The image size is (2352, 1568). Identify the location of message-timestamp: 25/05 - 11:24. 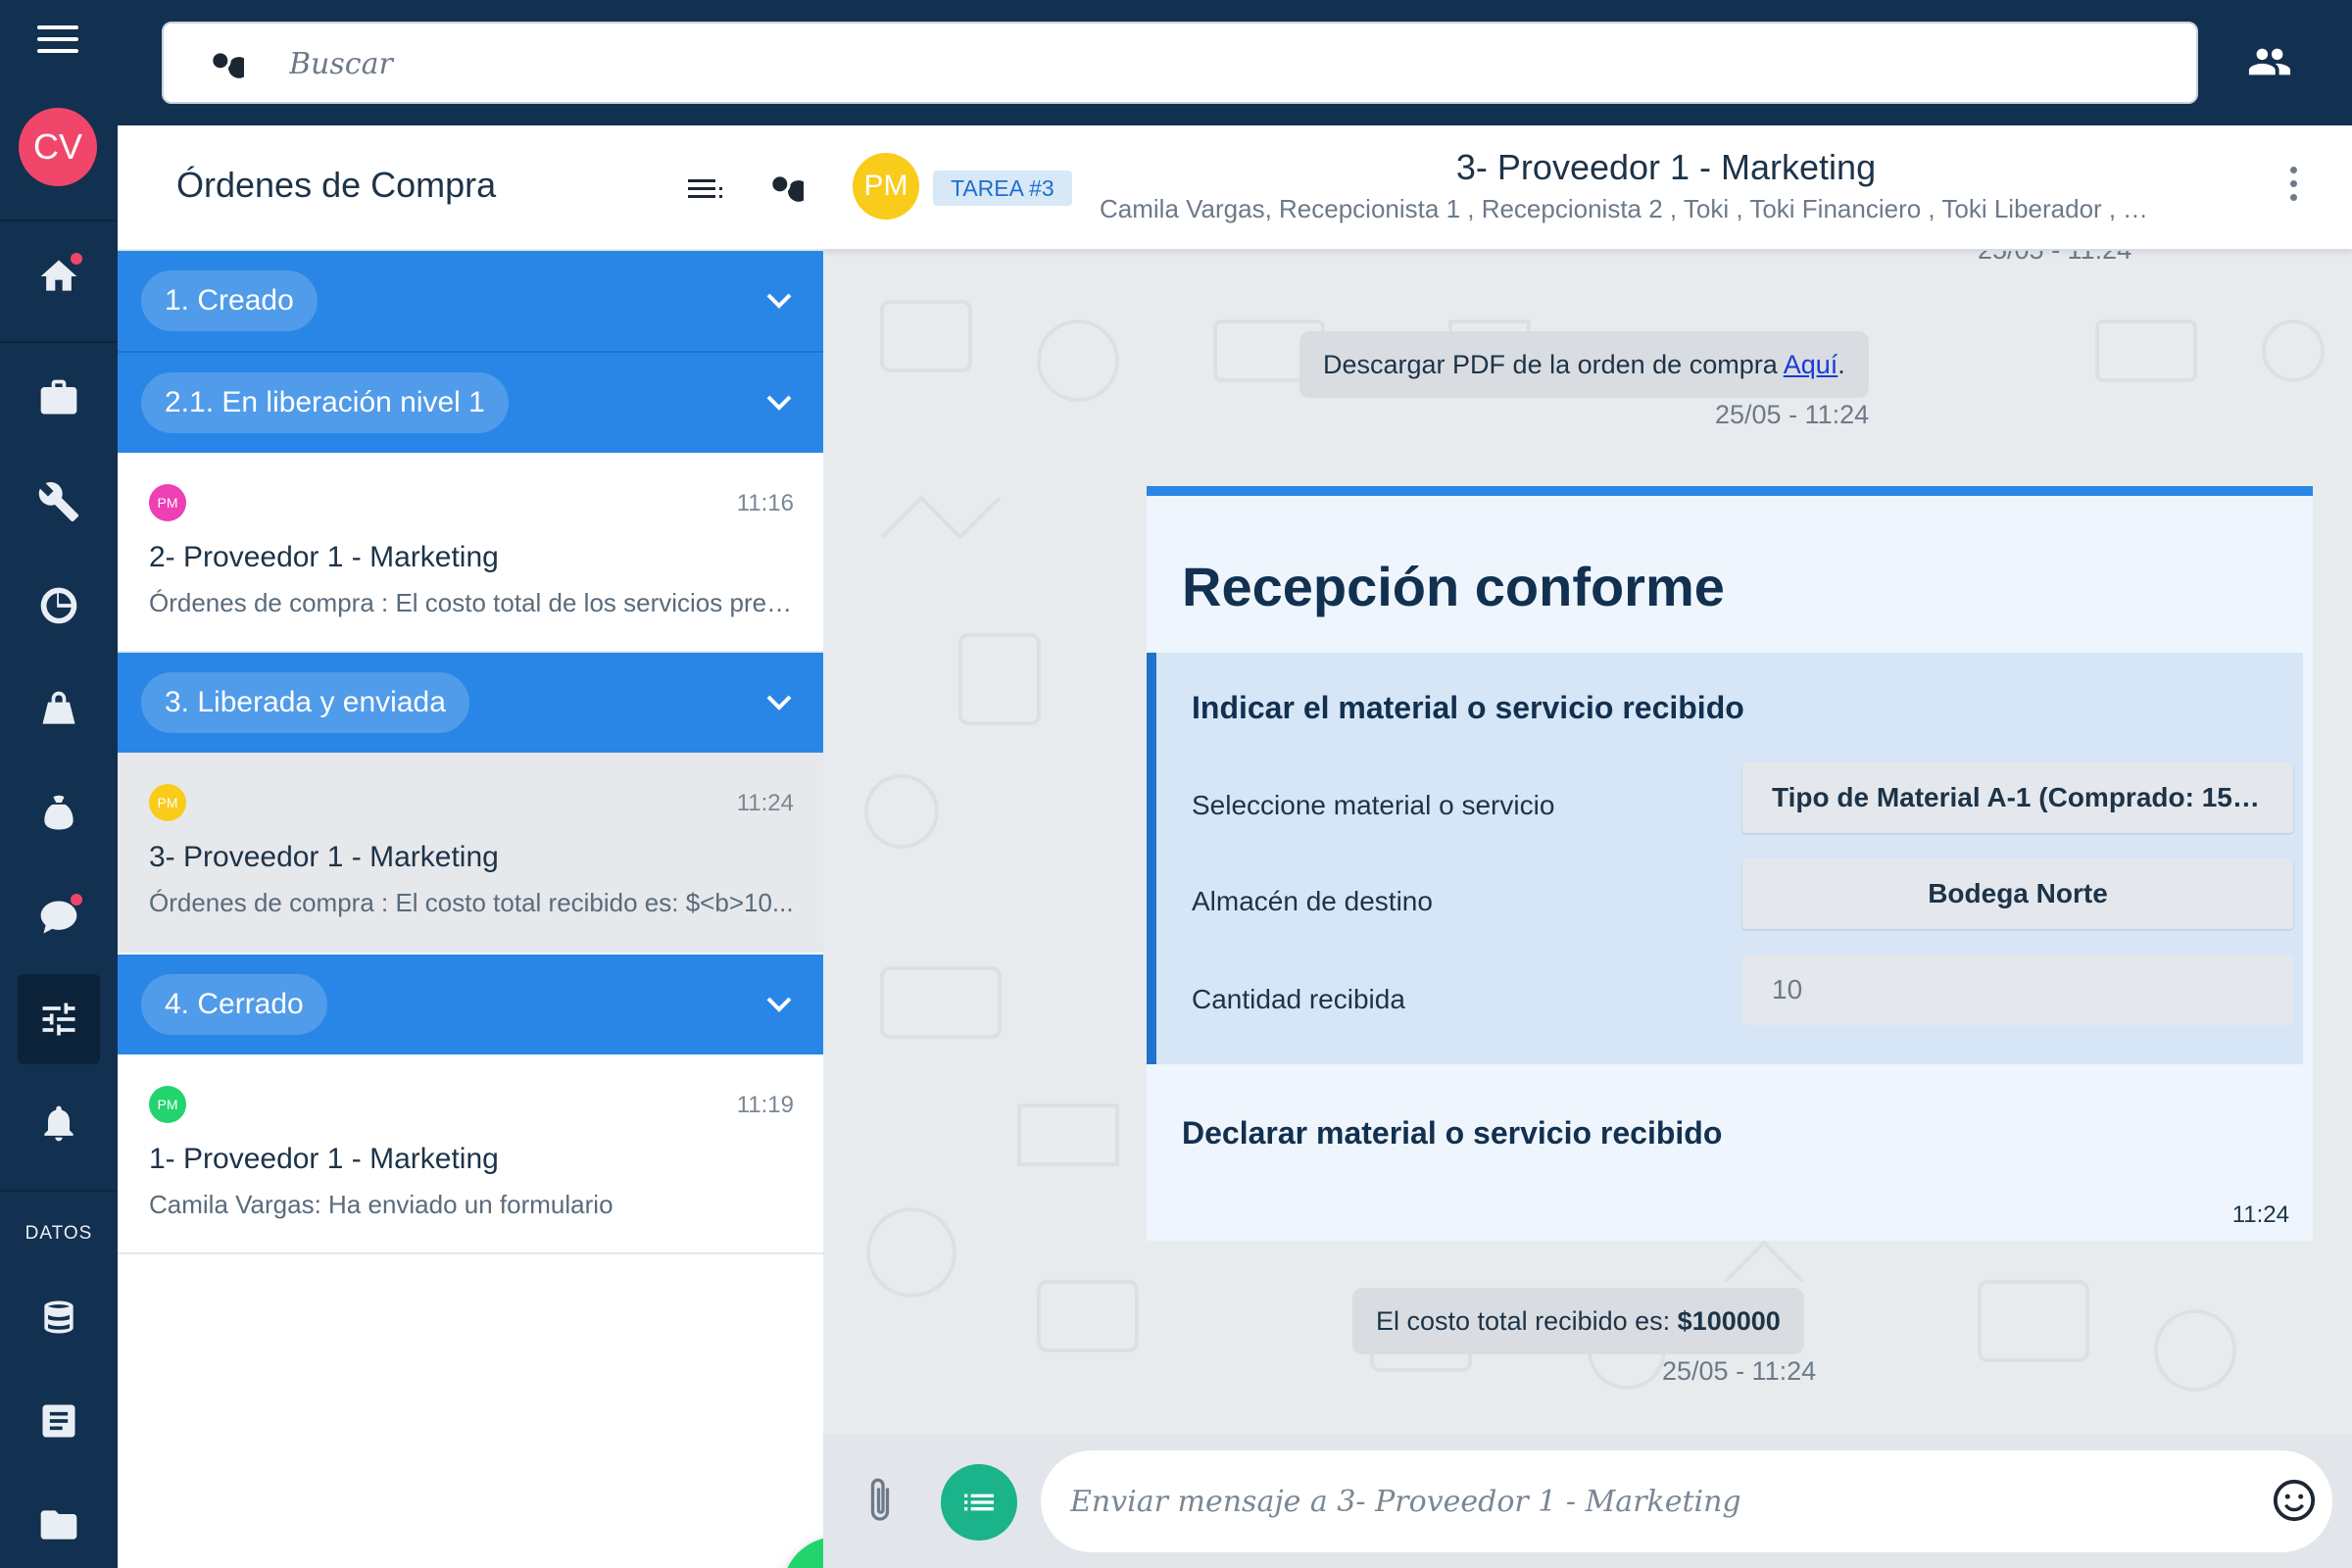
(1792, 414).